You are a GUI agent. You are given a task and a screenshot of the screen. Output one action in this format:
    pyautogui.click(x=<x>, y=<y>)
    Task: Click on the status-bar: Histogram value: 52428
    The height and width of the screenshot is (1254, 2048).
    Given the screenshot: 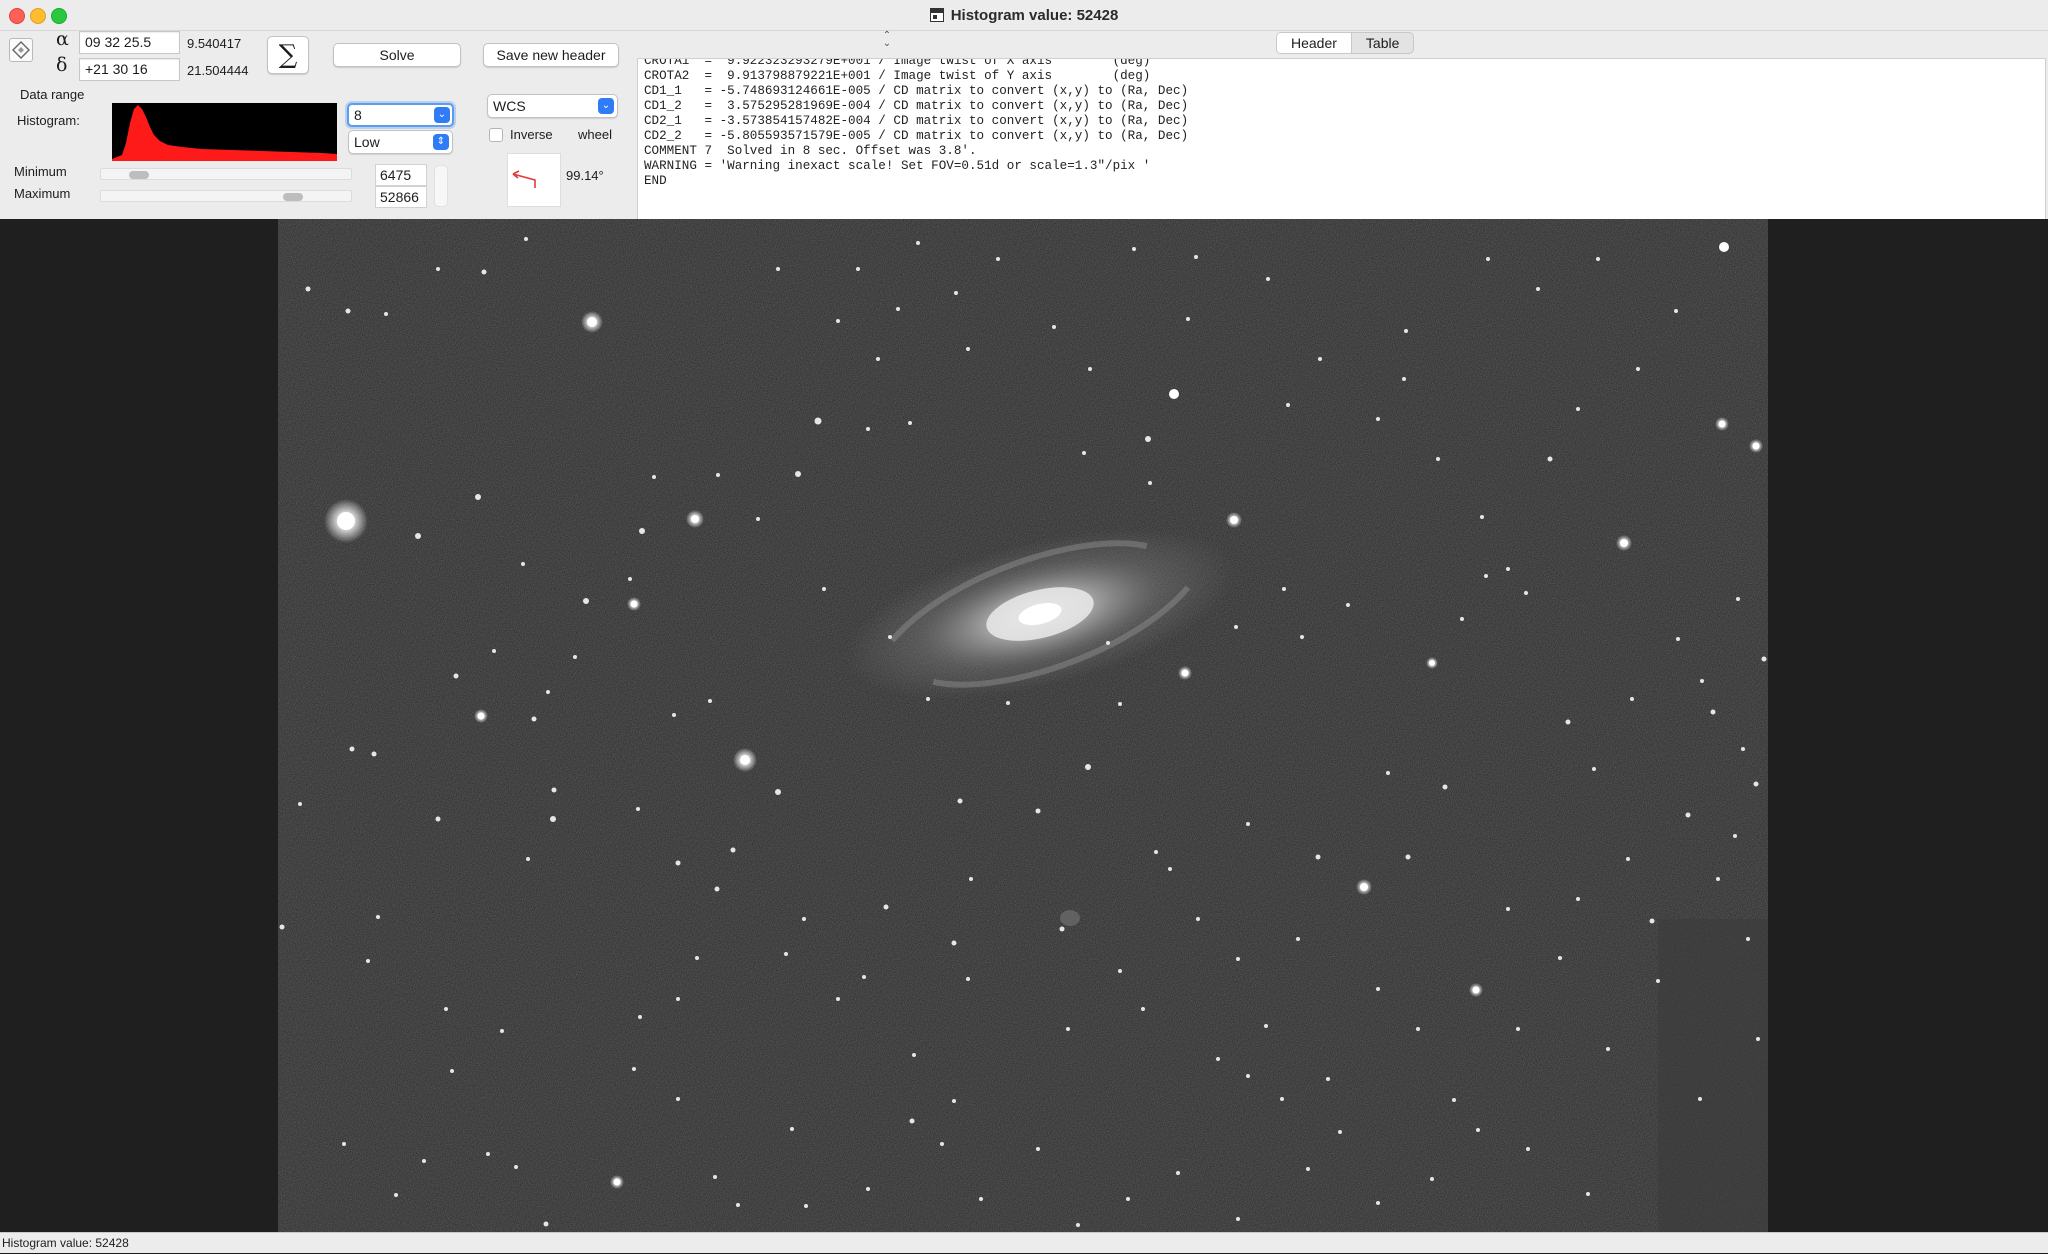 What is the action you would take?
    pyautogui.click(x=1024, y=1242)
    